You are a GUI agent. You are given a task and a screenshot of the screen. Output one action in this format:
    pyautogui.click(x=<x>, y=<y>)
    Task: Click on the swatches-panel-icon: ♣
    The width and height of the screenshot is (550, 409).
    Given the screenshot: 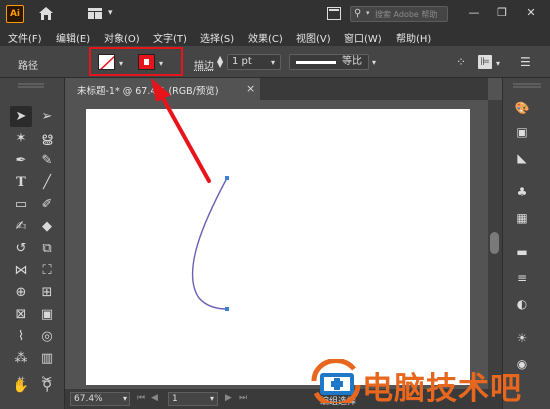 What is the action you would take?
    pyautogui.click(x=522, y=192)
    